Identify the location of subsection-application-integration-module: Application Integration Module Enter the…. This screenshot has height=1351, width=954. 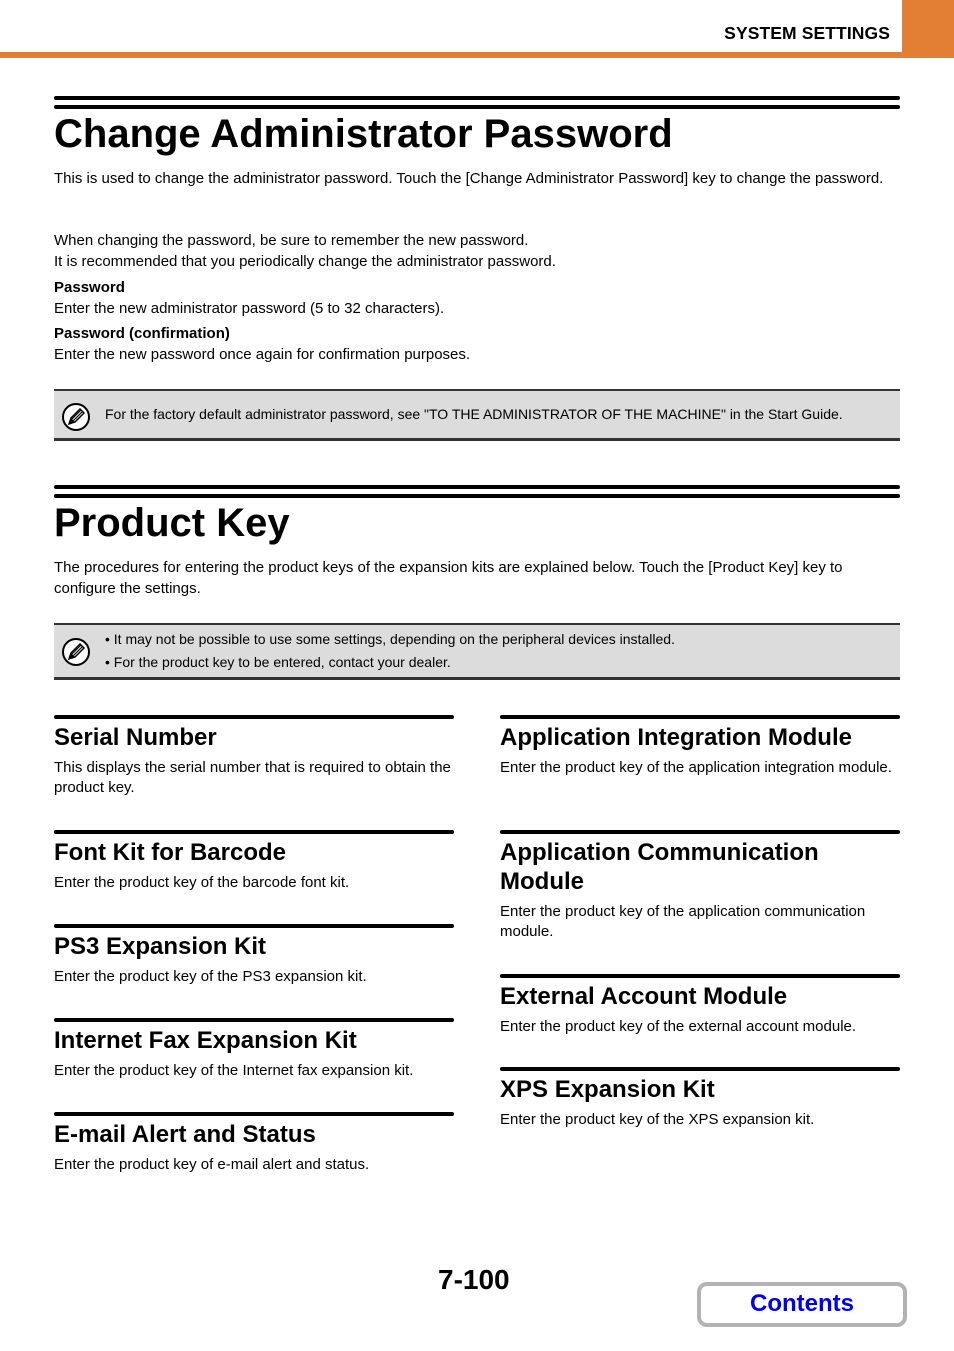
(700, 746).